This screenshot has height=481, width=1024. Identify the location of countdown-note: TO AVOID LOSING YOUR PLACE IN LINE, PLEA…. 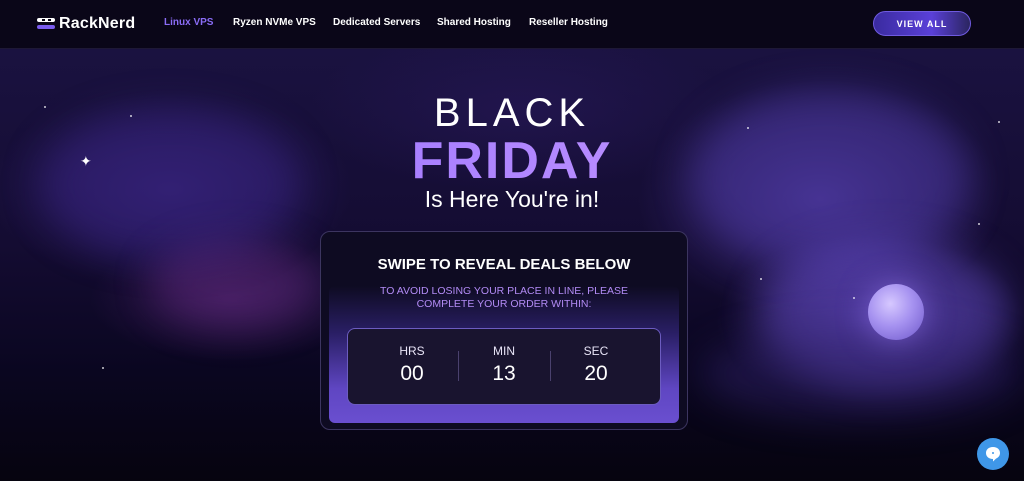
(504, 298).